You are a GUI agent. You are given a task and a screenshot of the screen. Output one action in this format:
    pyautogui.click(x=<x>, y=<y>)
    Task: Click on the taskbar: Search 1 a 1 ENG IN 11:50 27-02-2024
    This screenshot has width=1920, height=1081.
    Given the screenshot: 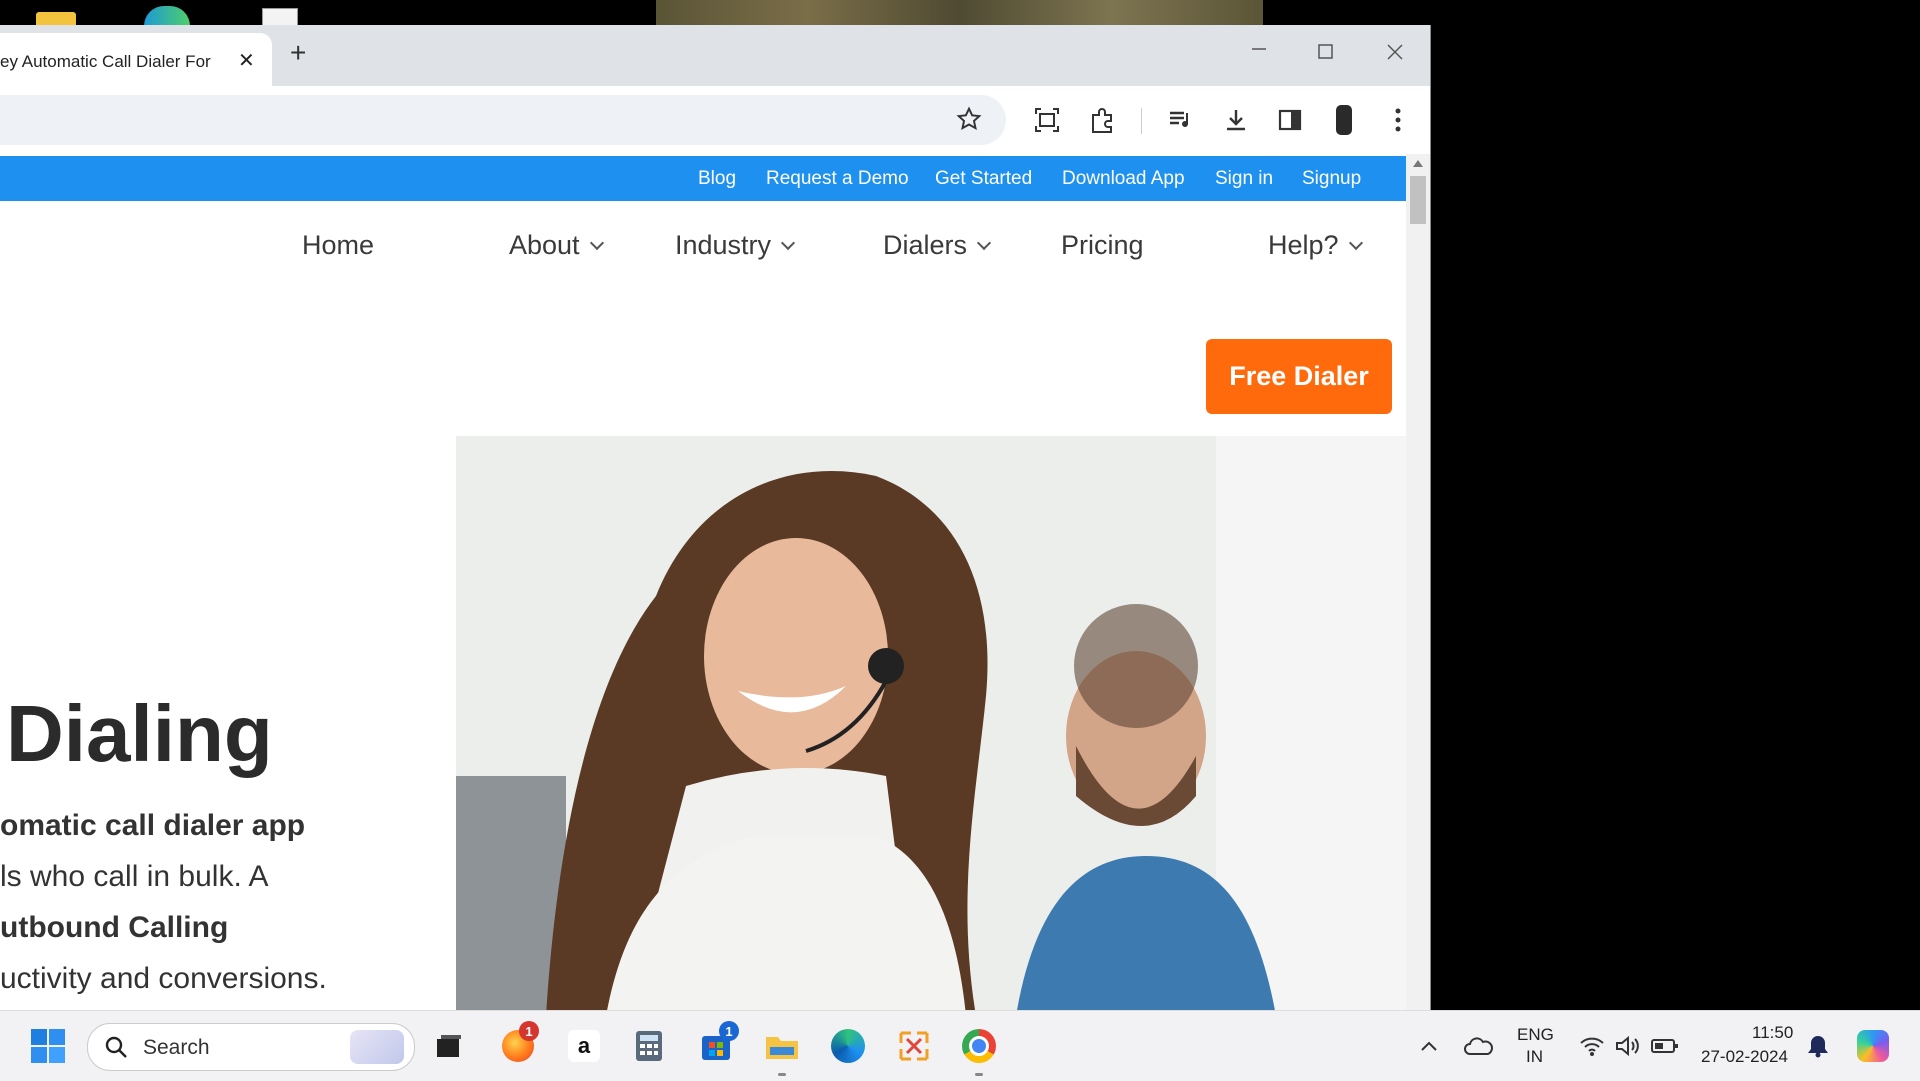 What is the action you would take?
    pyautogui.click(x=960, y=1045)
    